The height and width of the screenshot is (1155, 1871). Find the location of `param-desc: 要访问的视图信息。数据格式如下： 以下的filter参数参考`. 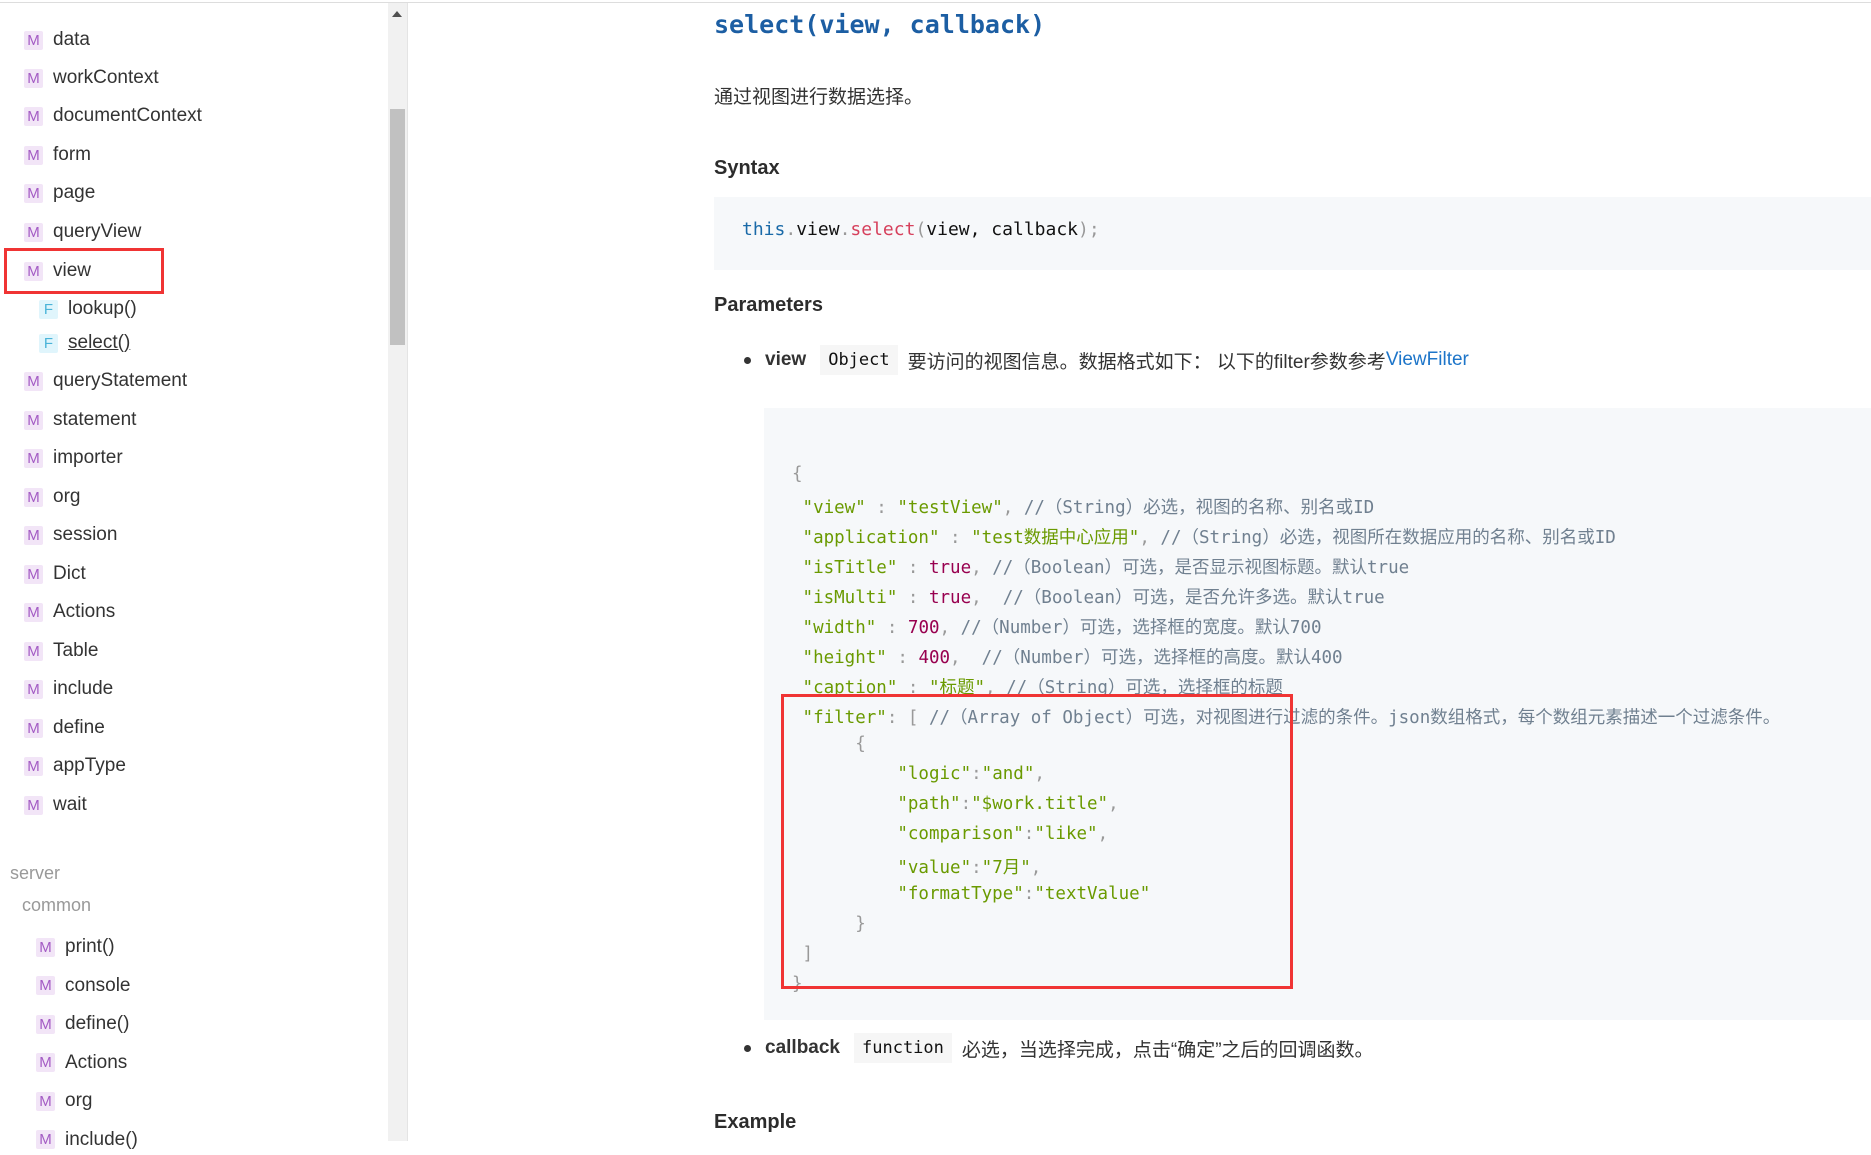

param-desc: 要访问的视图信息。数据格式如下： 以下的filter参数参考 is located at coordinates (1146, 362).